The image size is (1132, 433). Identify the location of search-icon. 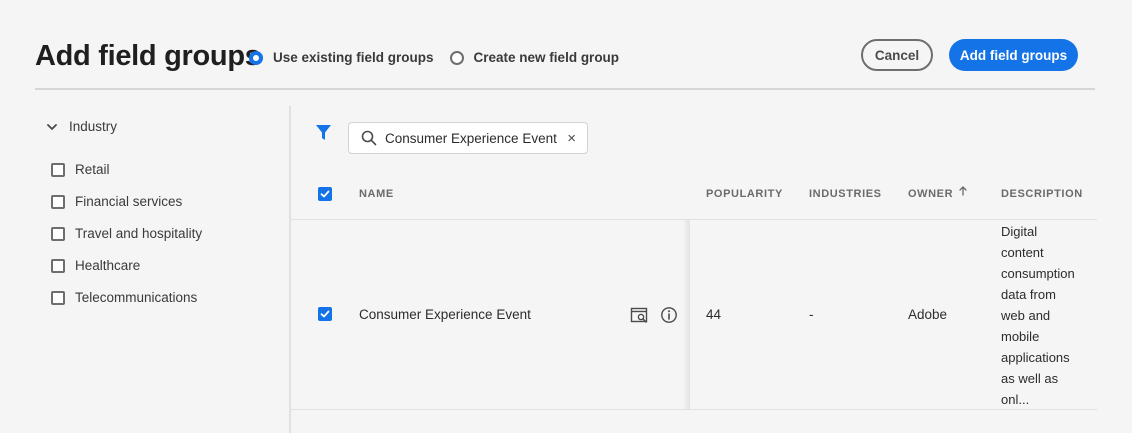
(369, 138).